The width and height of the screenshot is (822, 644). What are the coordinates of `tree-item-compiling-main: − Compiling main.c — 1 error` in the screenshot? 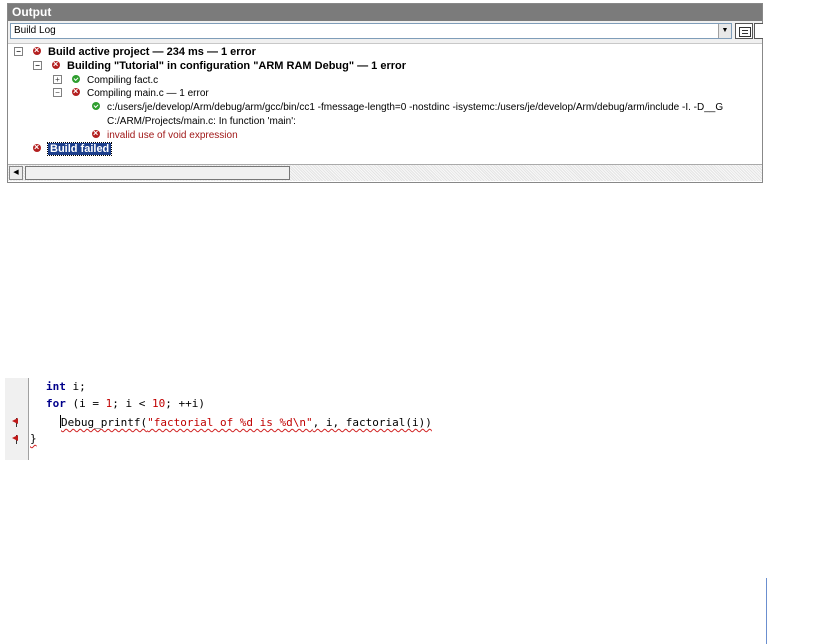 It's located at (131, 92).